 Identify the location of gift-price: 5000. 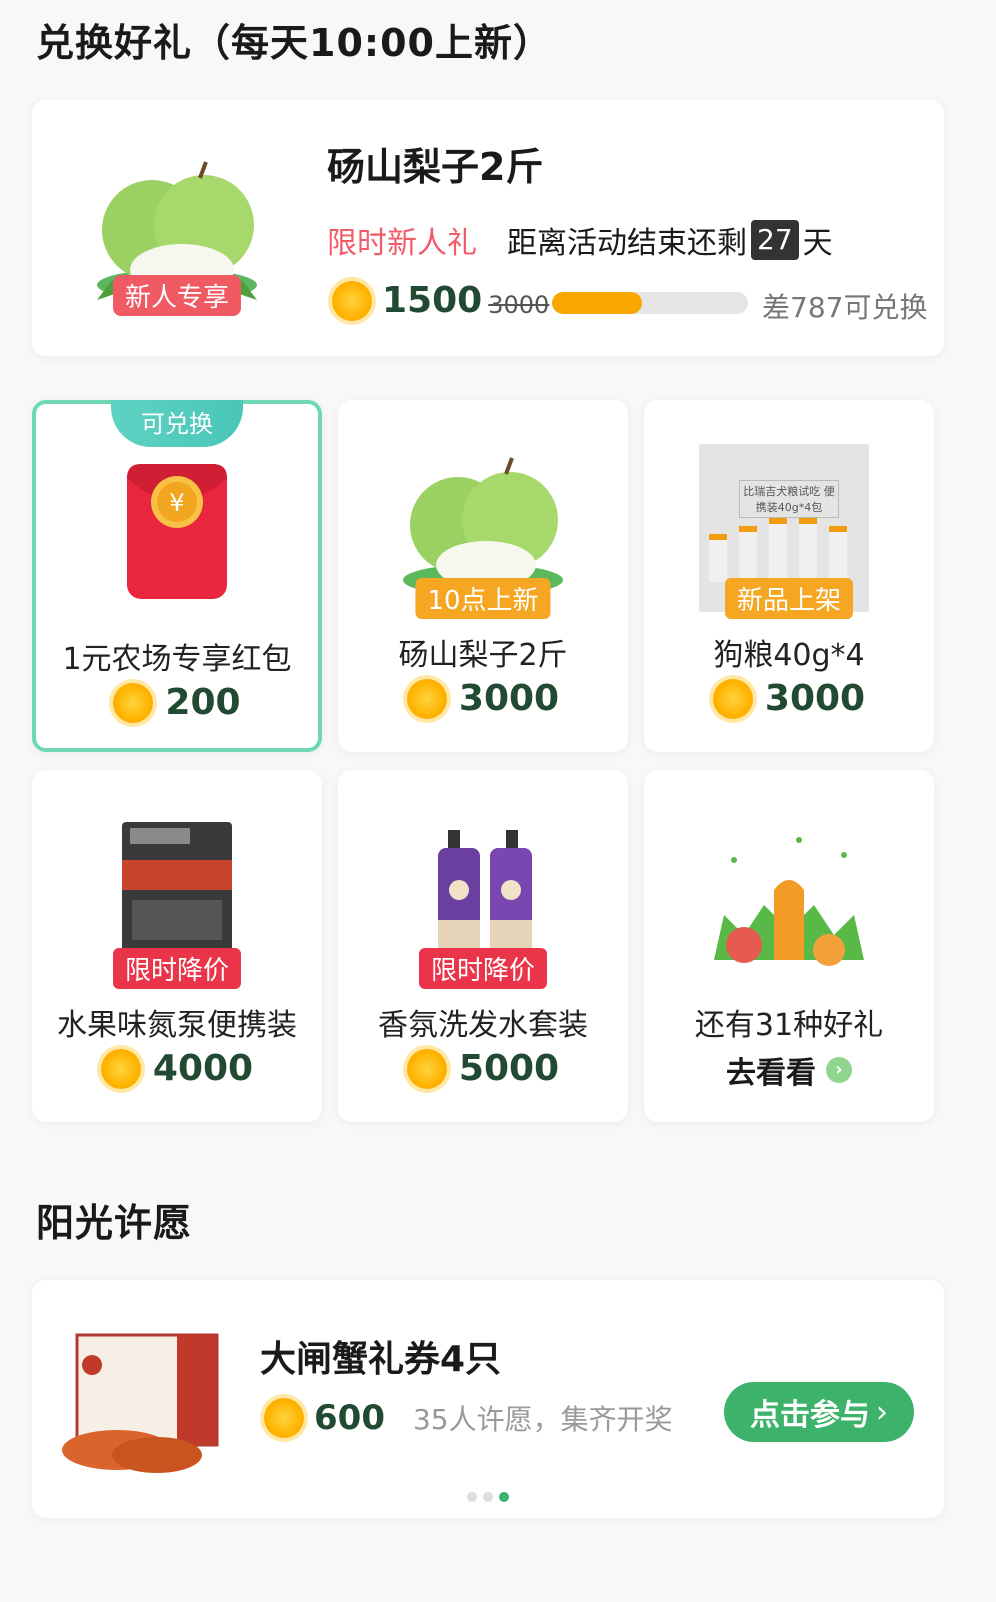
(483, 1068).